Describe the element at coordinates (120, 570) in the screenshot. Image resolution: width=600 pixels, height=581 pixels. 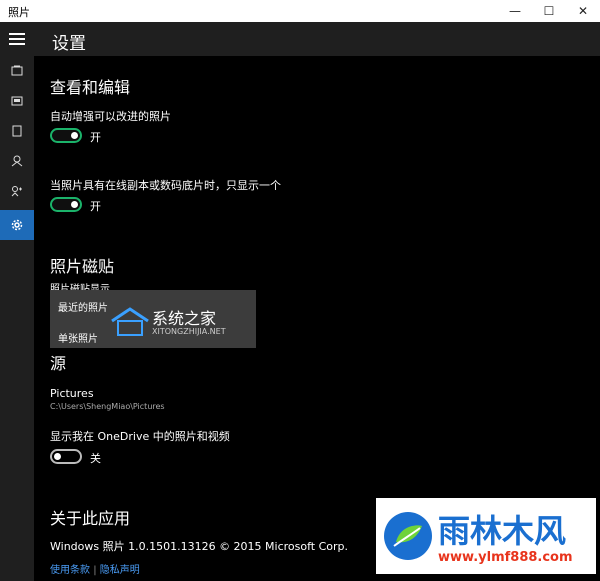
I see `privacy-link: 隐私声明` at that location.